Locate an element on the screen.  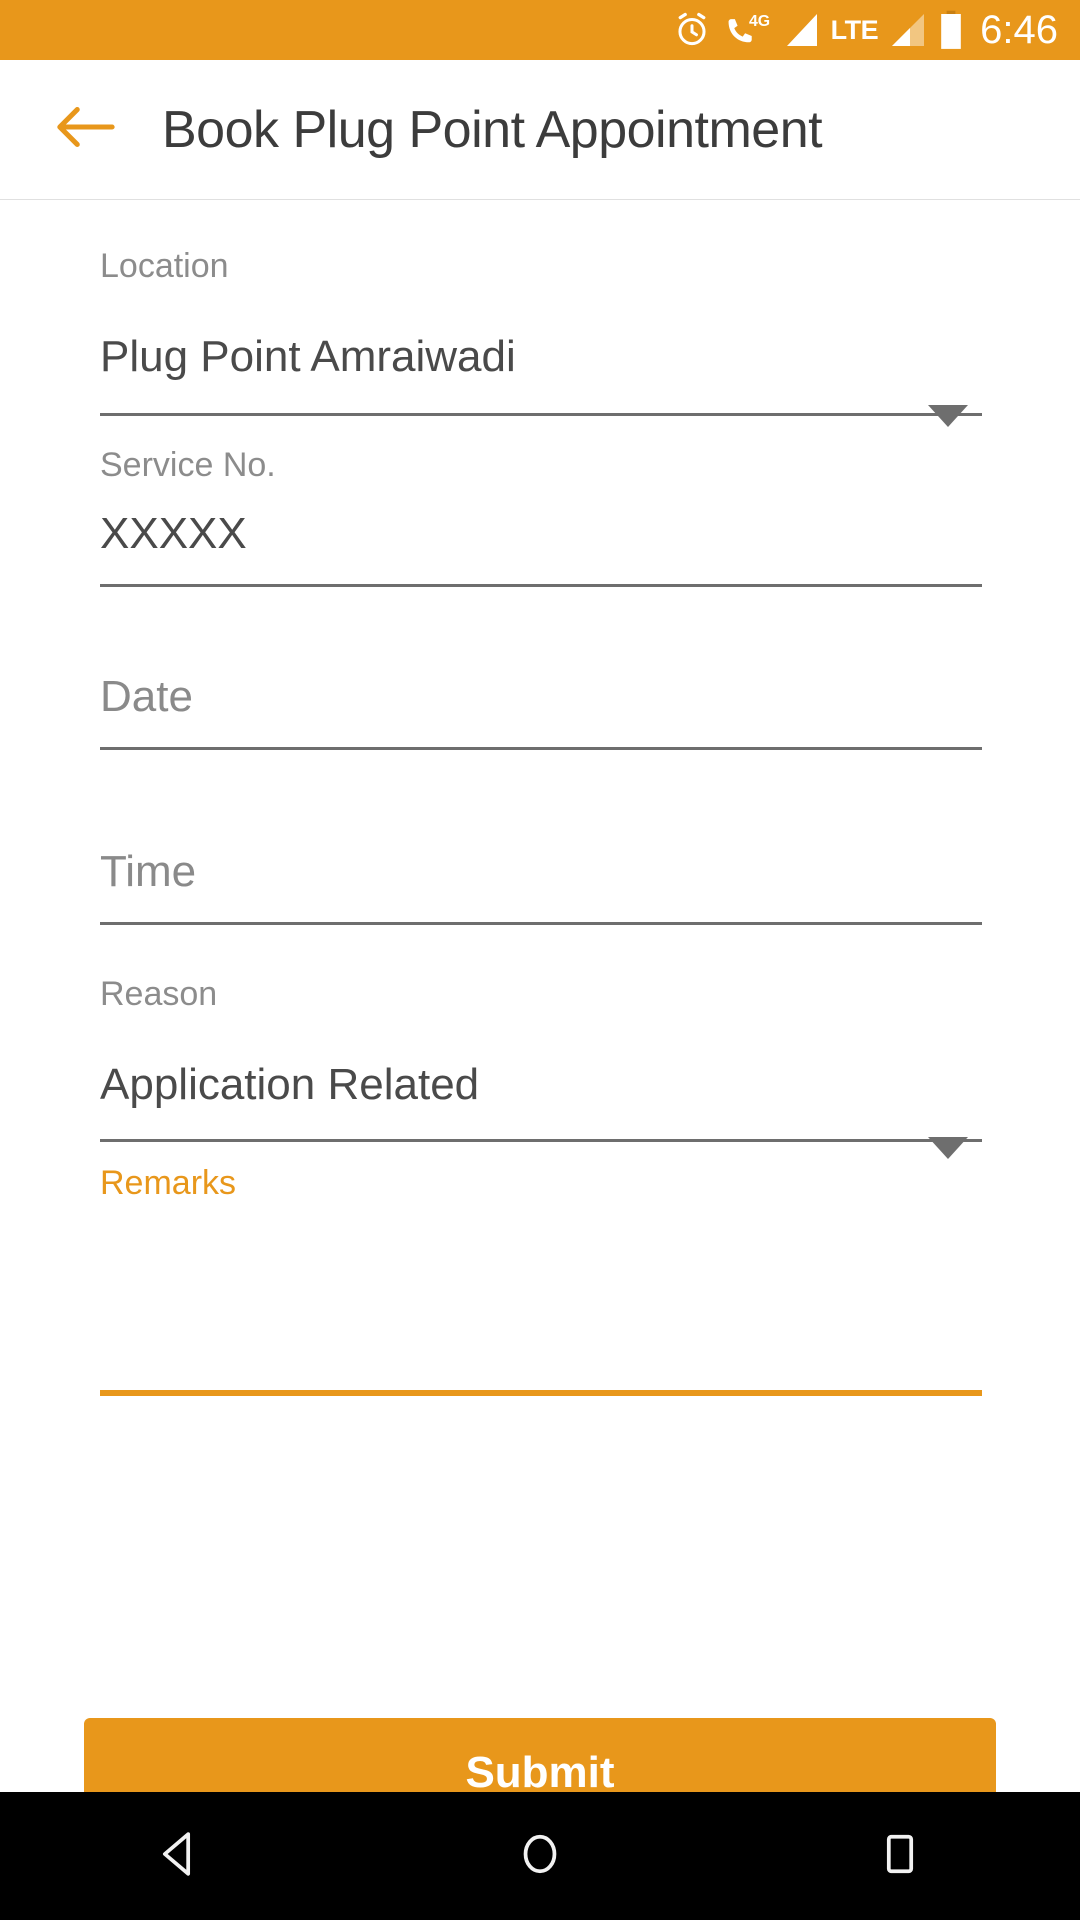
service-no-value: XXXXX is located at coordinates (541, 534).